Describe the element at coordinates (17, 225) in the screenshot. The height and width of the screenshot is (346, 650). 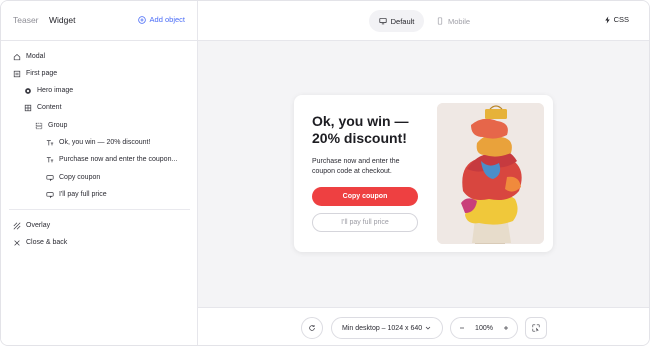
I see `hatch-icon` at that location.